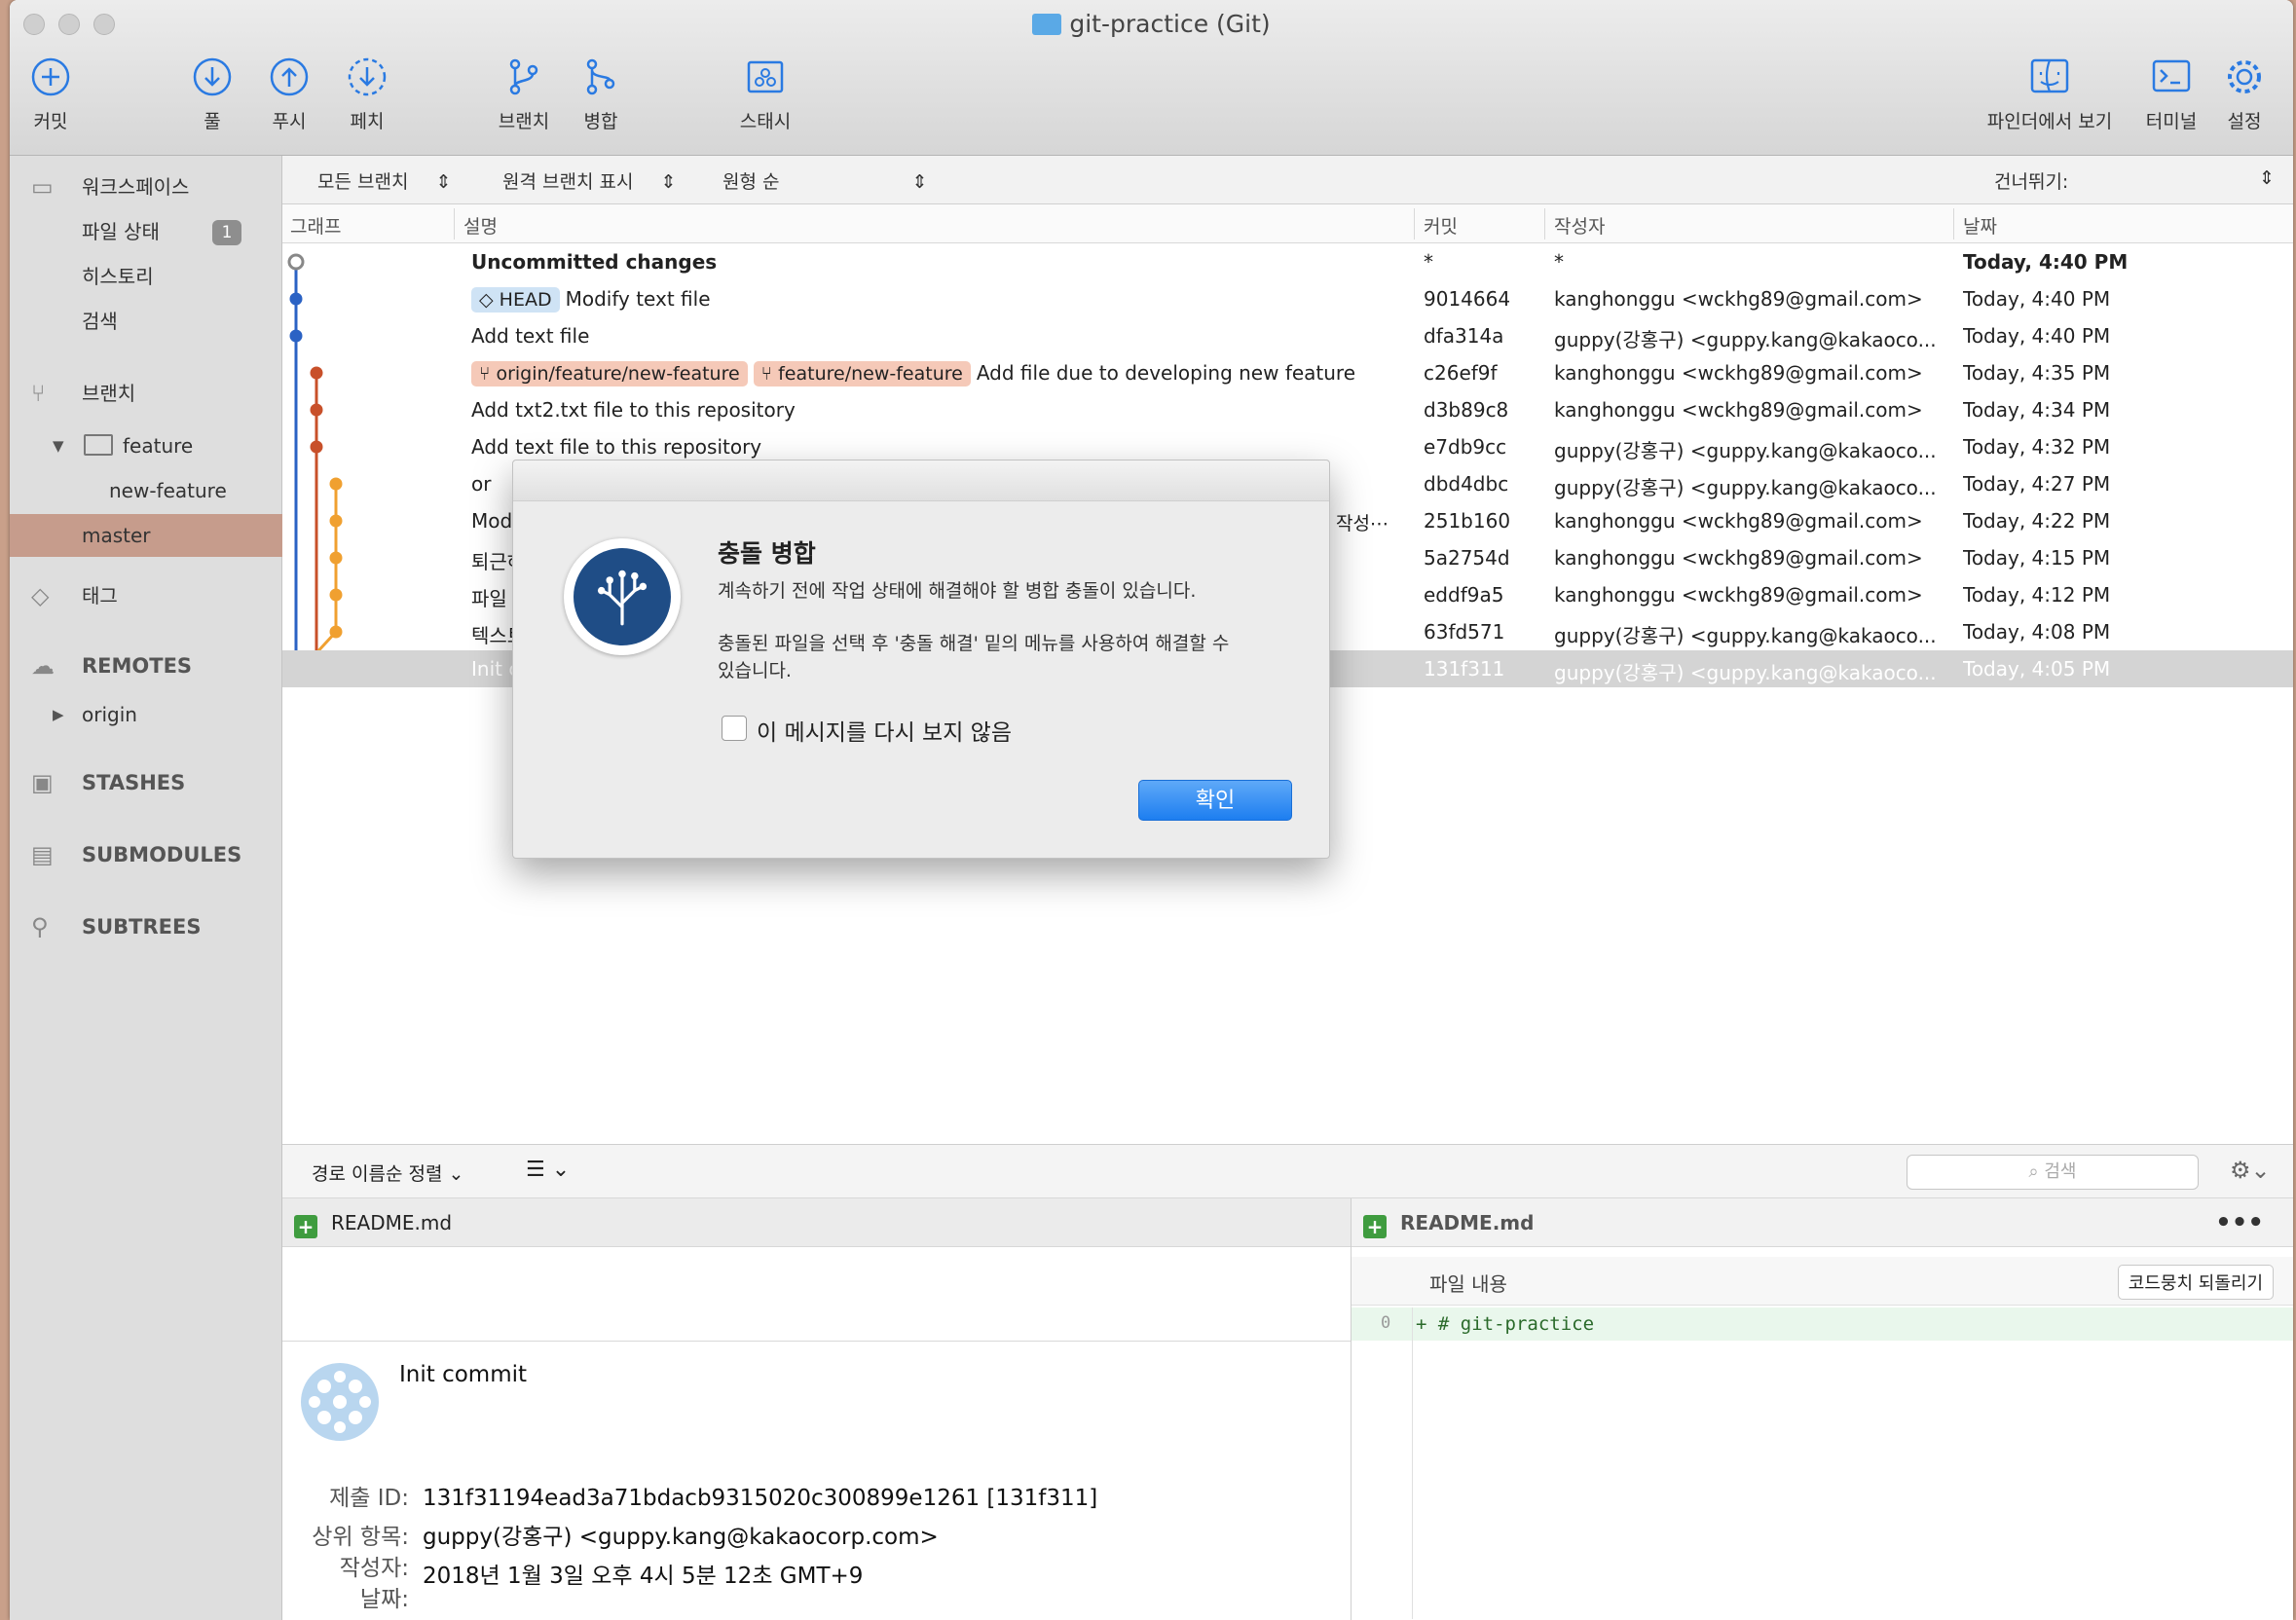 Image resolution: width=2296 pixels, height=1620 pixels. I want to click on pull-label: 풀, so click(212, 122).